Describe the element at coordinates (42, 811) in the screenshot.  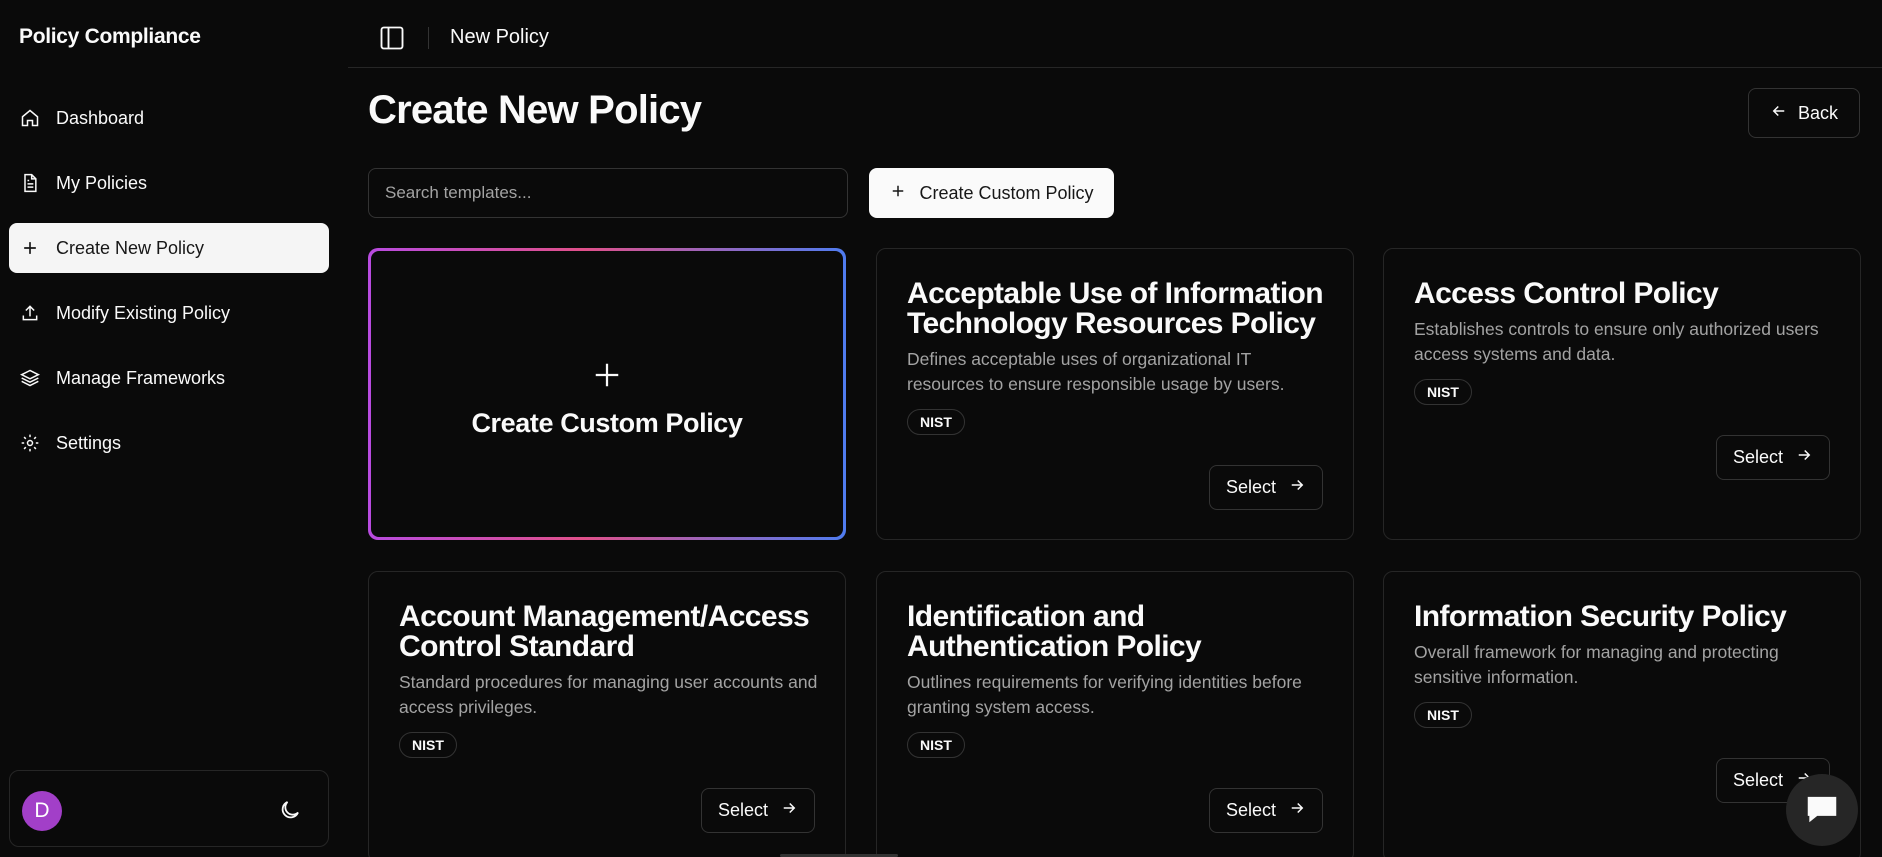
I see `avatar: D` at that location.